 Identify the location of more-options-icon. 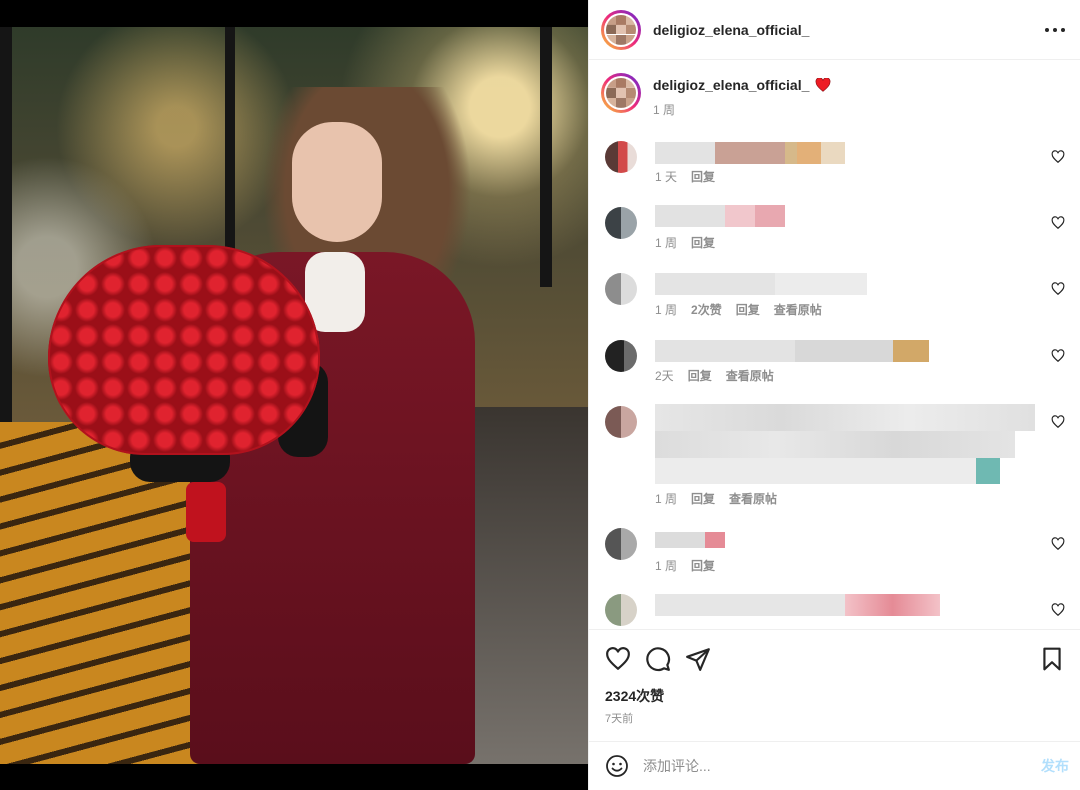
(1055, 30).